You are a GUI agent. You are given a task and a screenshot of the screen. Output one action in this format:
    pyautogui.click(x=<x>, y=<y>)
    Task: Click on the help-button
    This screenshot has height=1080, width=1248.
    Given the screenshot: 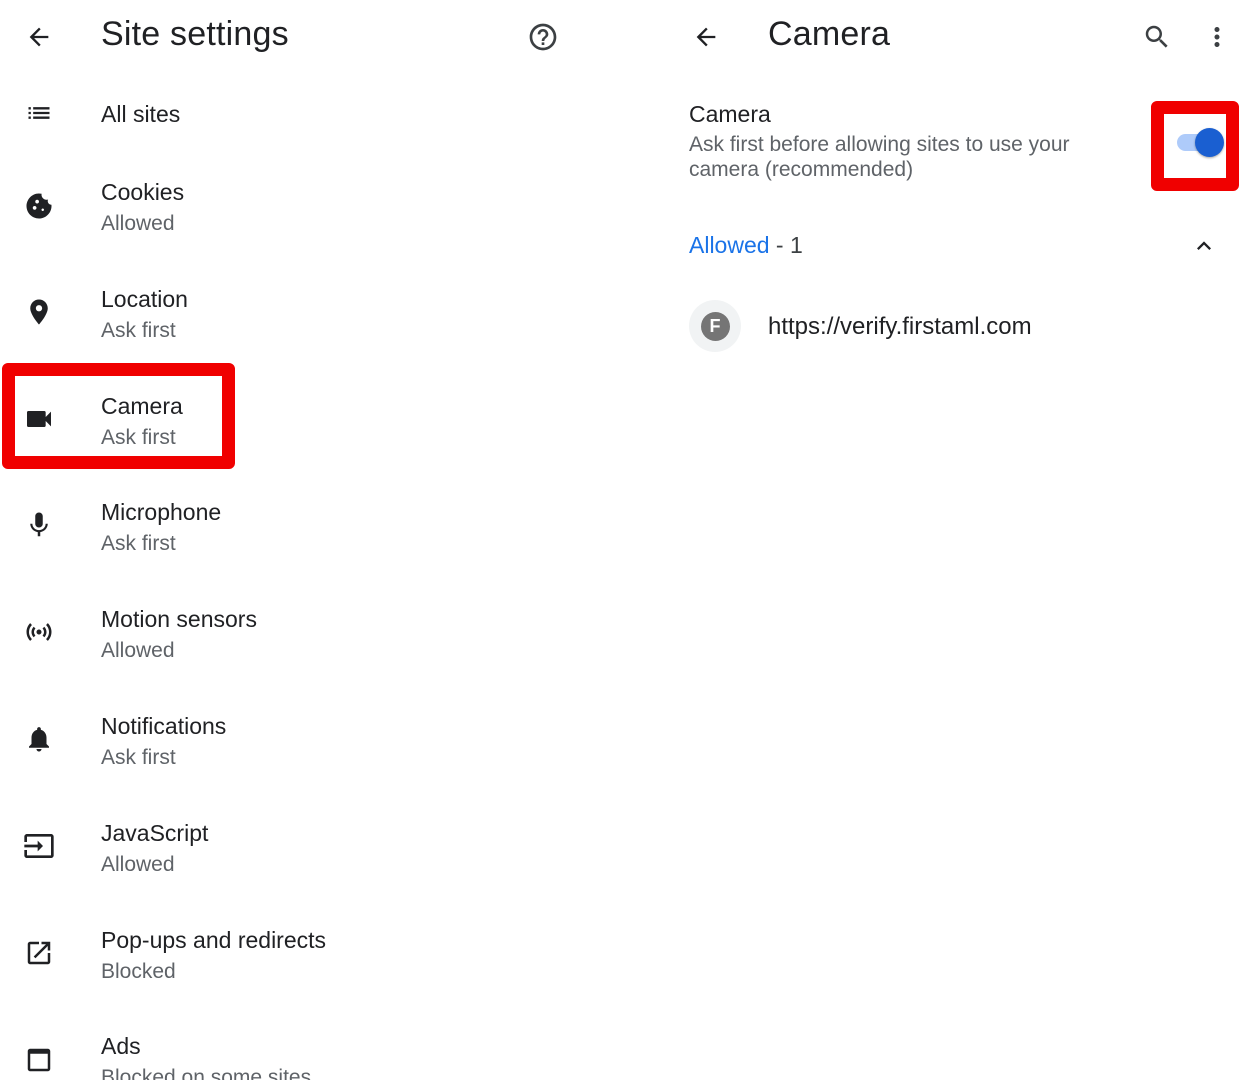 What is the action you would take?
    pyautogui.click(x=543, y=37)
    